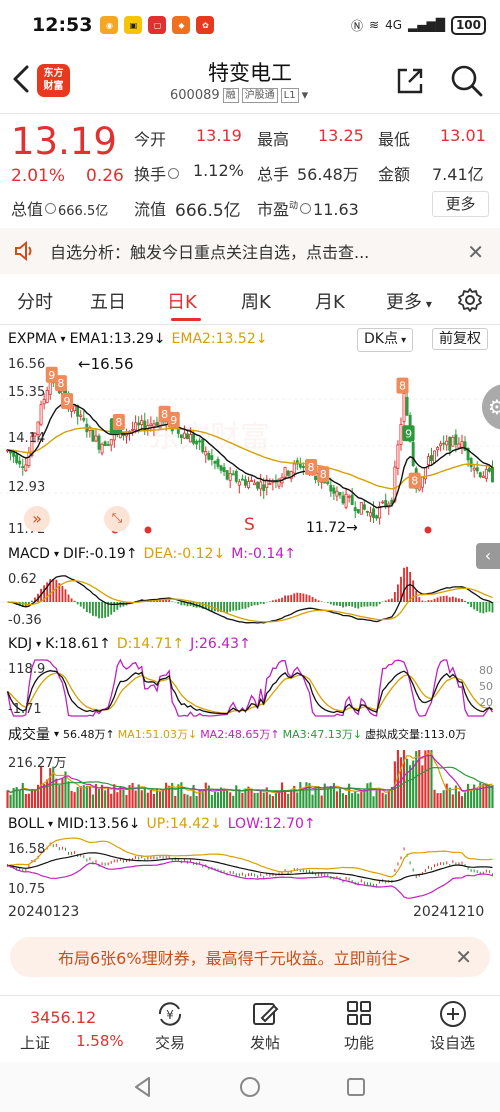 Image resolution: width=500 pixels, height=1112 pixels. What do you see at coordinates (89, 734) in the screenshot?
I see `volume-value: 56.48万↑` at bounding box center [89, 734].